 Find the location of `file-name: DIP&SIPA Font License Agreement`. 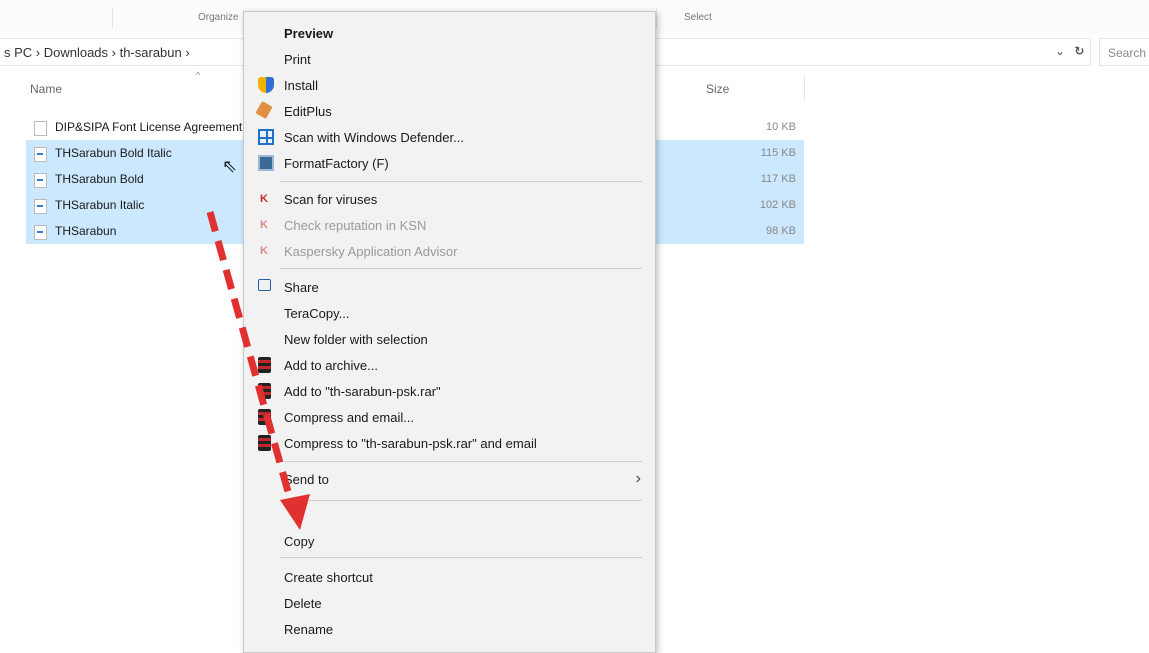

file-name: DIP&SIPA Font License Agreement is located at coordinates (149, 127).